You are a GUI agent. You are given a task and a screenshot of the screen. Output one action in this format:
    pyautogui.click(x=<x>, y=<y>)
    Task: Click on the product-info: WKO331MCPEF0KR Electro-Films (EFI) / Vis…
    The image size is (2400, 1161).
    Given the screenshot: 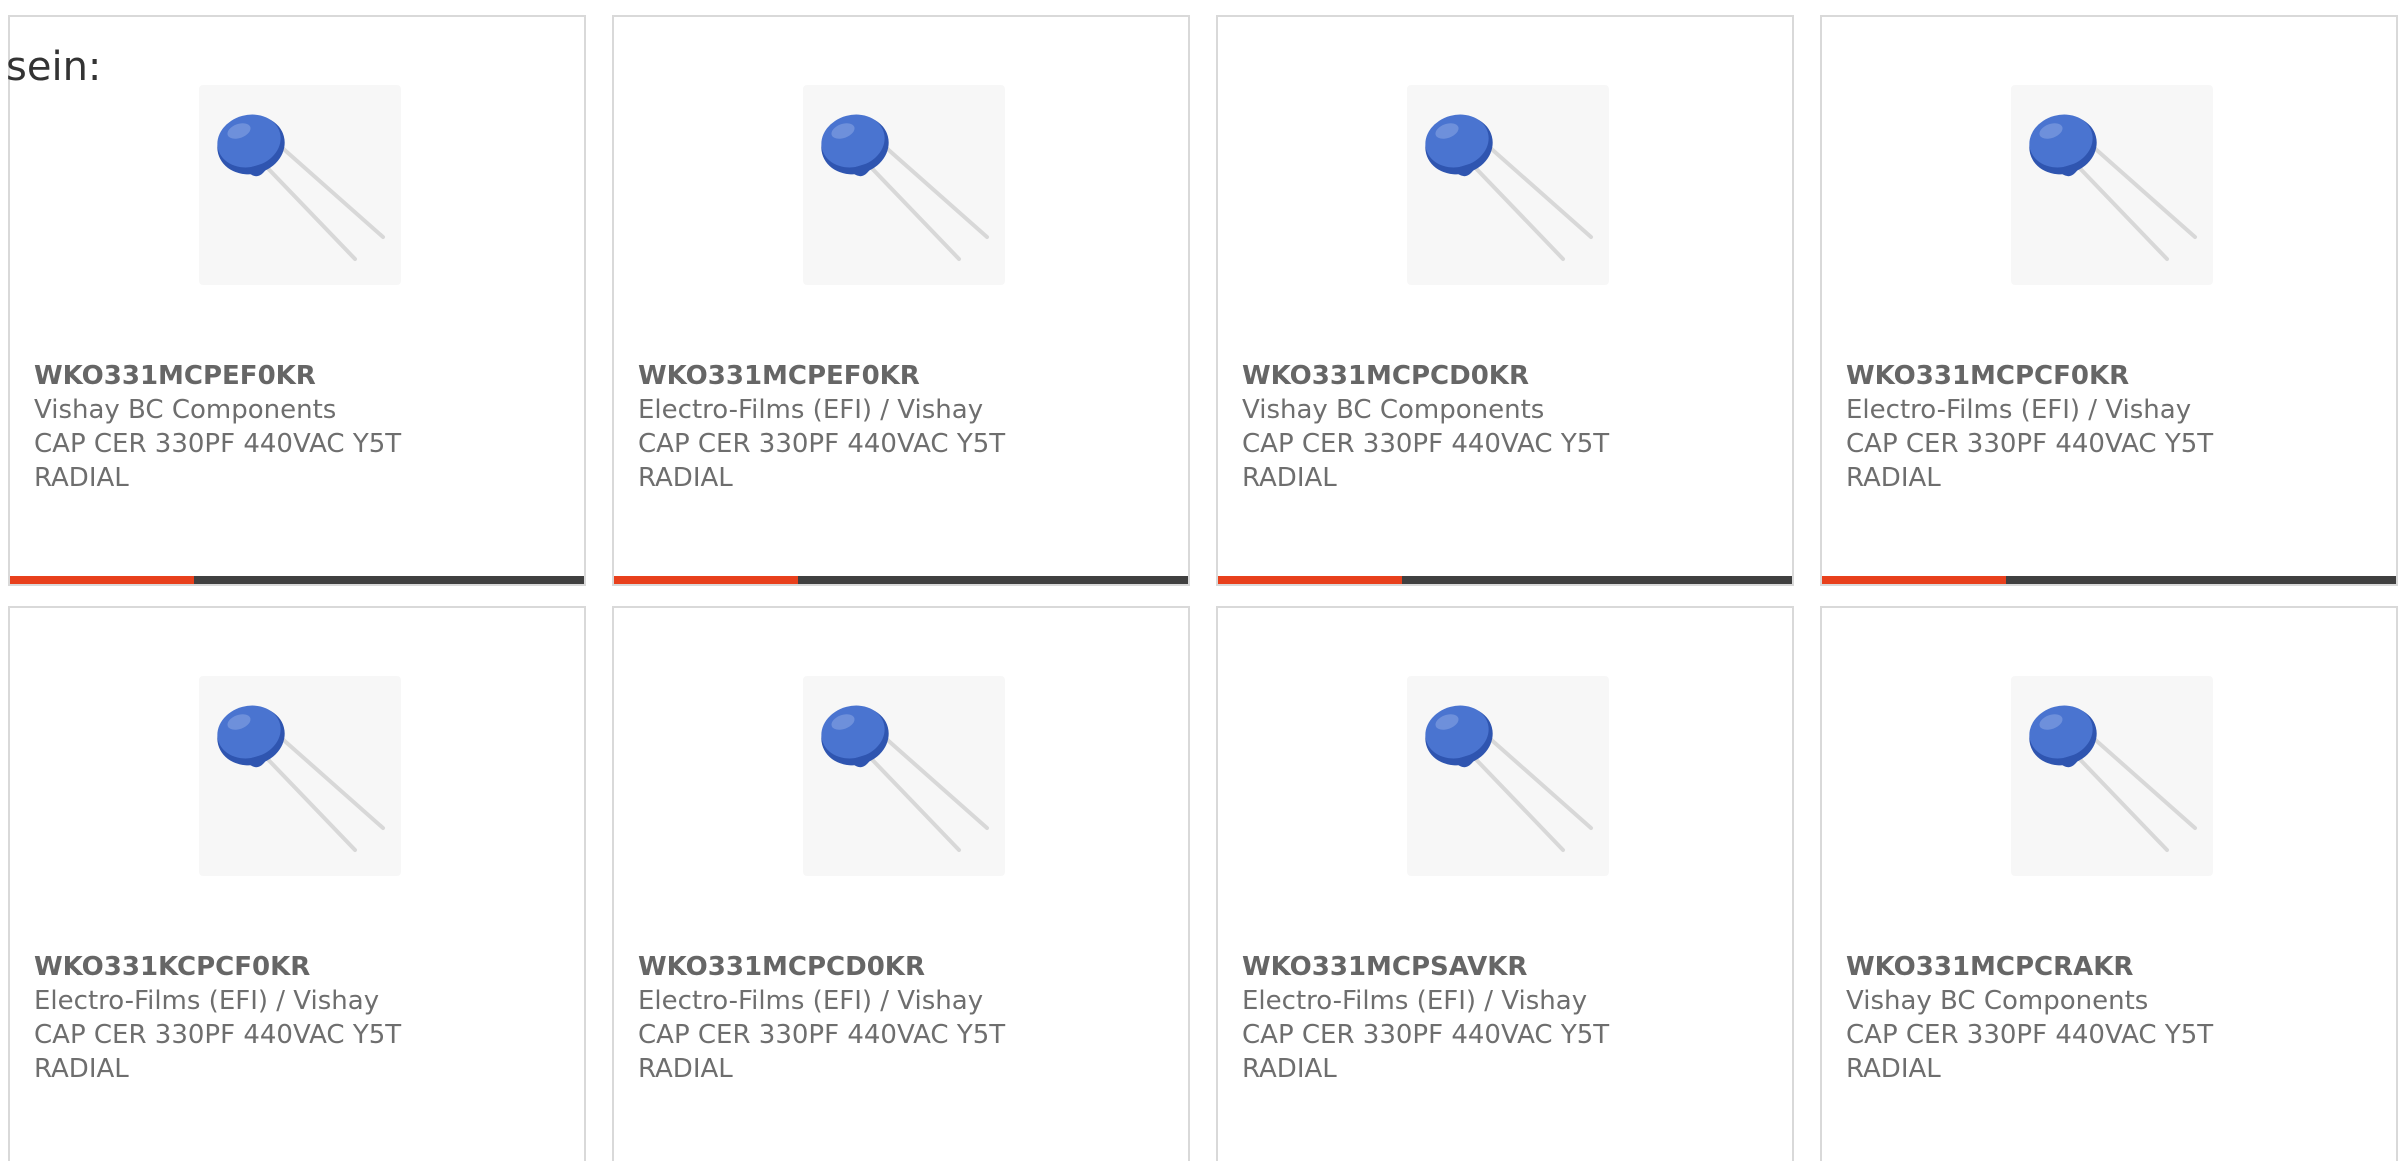 What is the action you would take?
    pyautogui.click(x=901, y=427)
    